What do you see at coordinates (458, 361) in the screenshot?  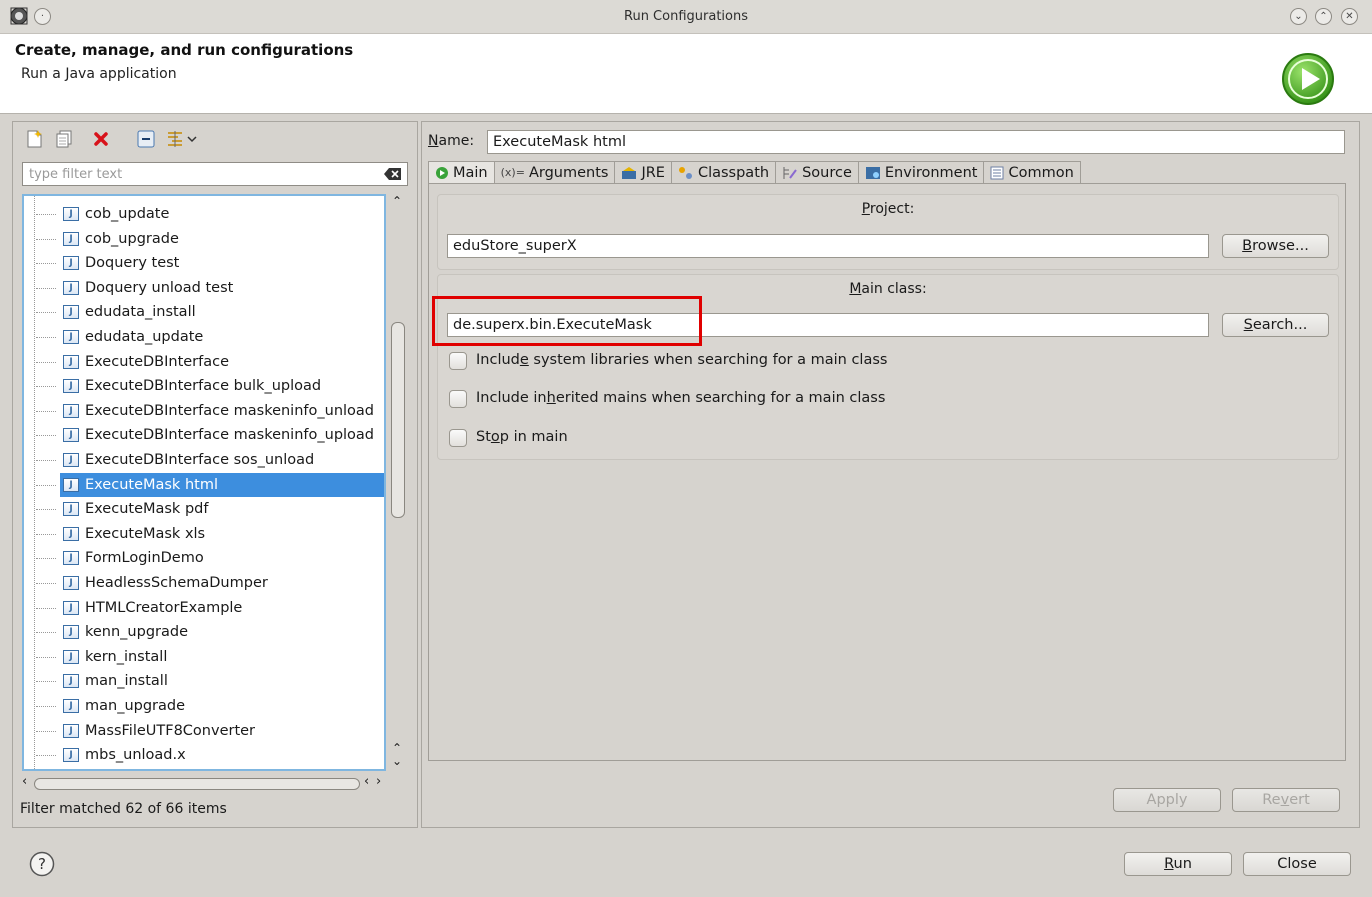 I see `include-system-libraries-checkbox` at bounding box center [458, 361].